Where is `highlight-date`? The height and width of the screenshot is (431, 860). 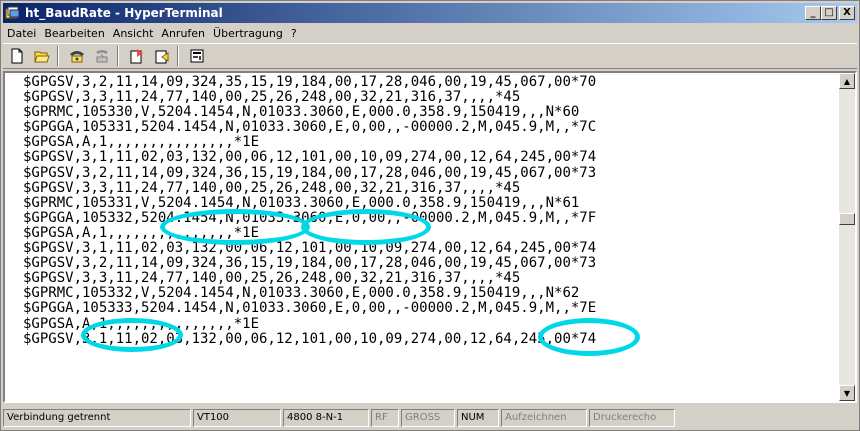 highlight-date is located at coordinates (589, 337).